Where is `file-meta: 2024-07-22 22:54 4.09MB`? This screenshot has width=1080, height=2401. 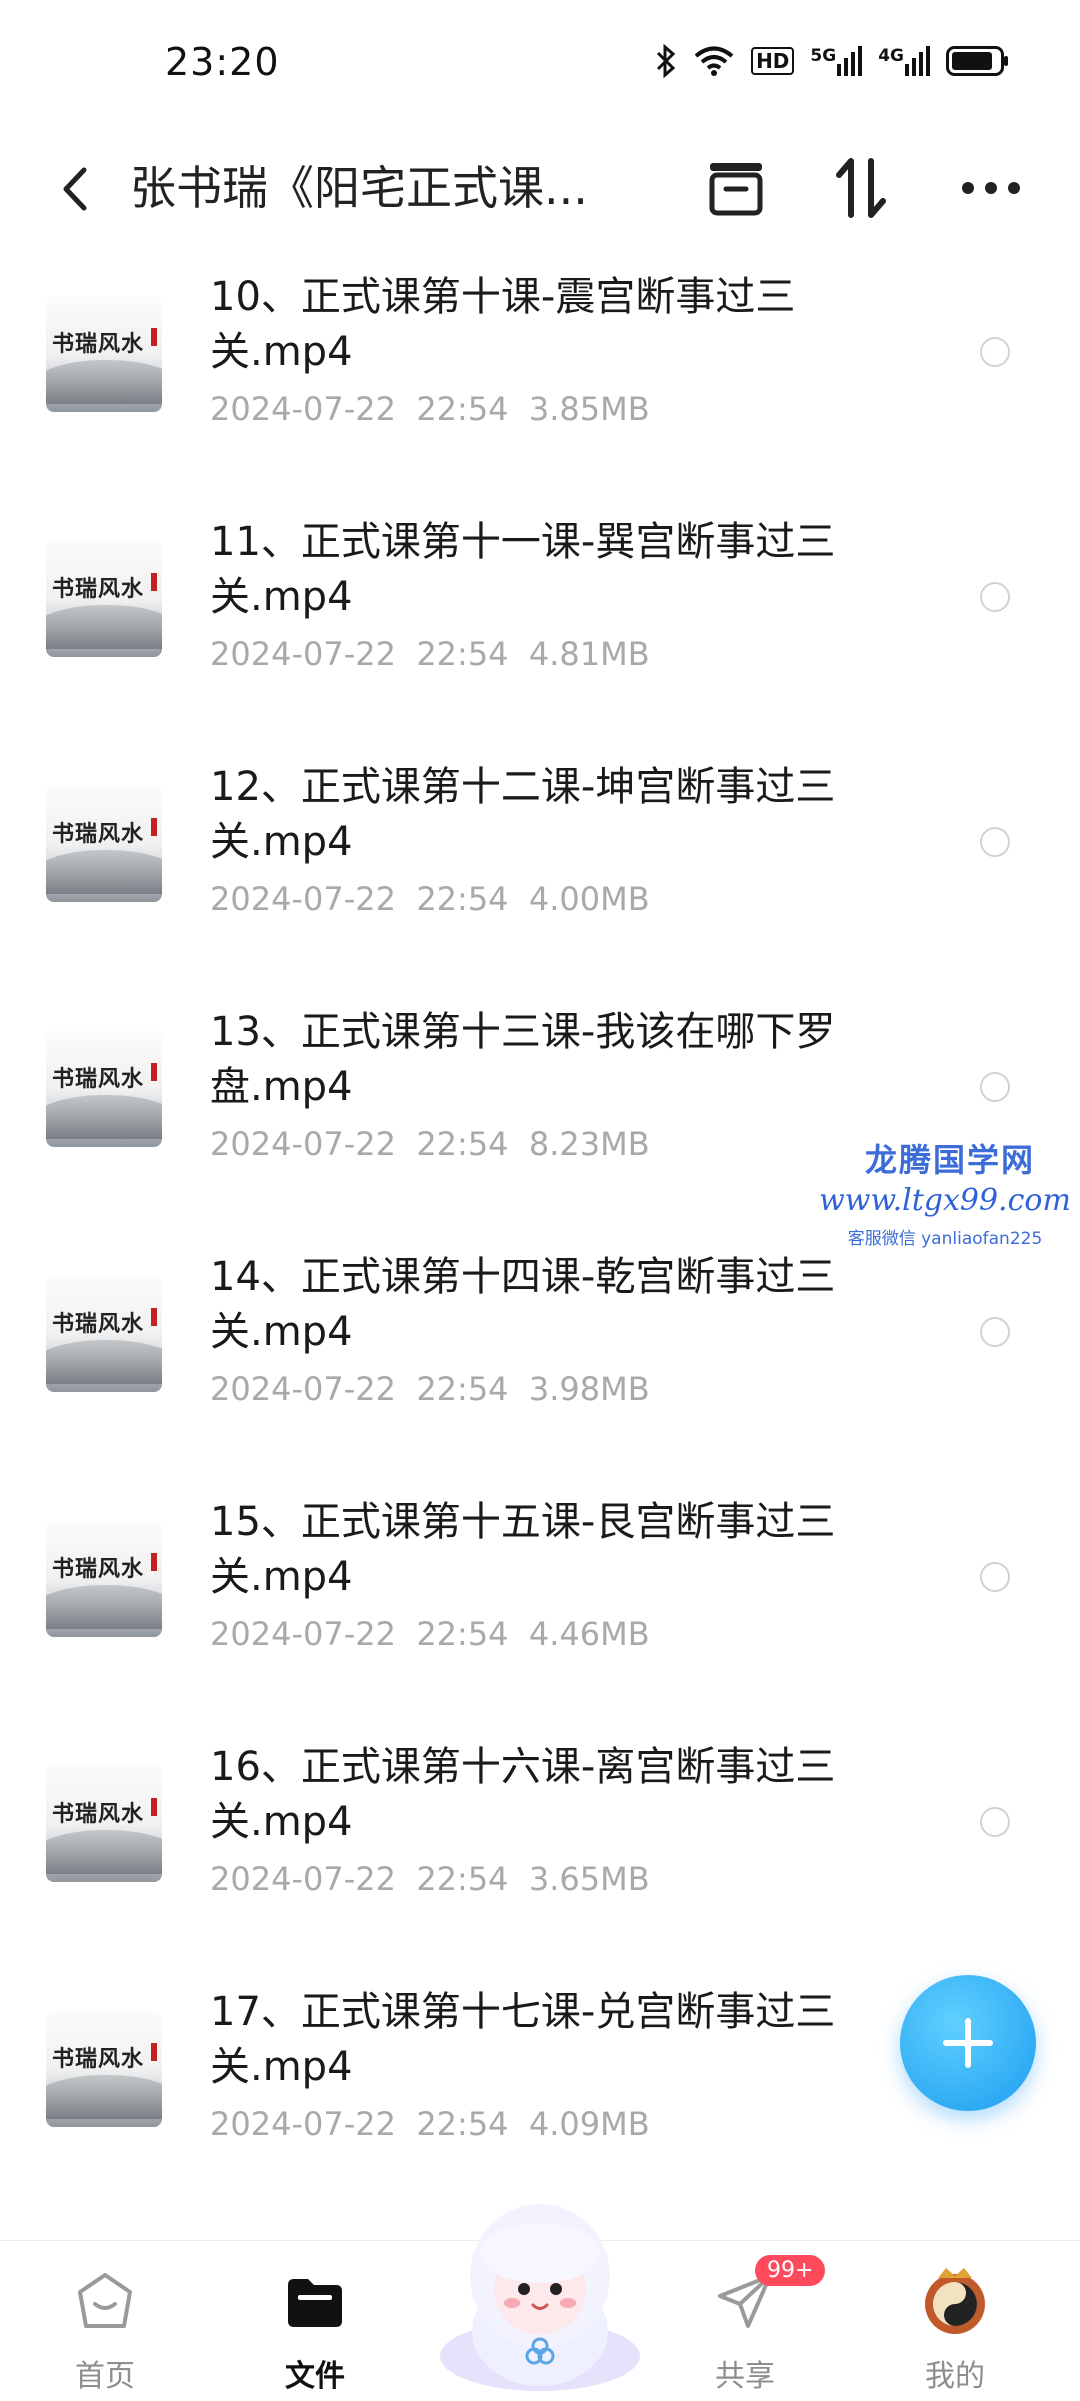 file-meta: 2024-07-22 22:54 4.09MB is located at coordinates (430, 2124).